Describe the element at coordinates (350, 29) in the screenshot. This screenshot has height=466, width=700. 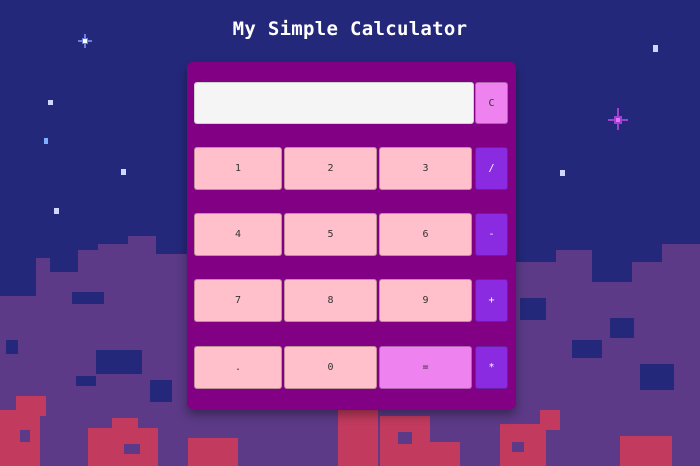
I see `page-title: My Simple Calculator` at that location.